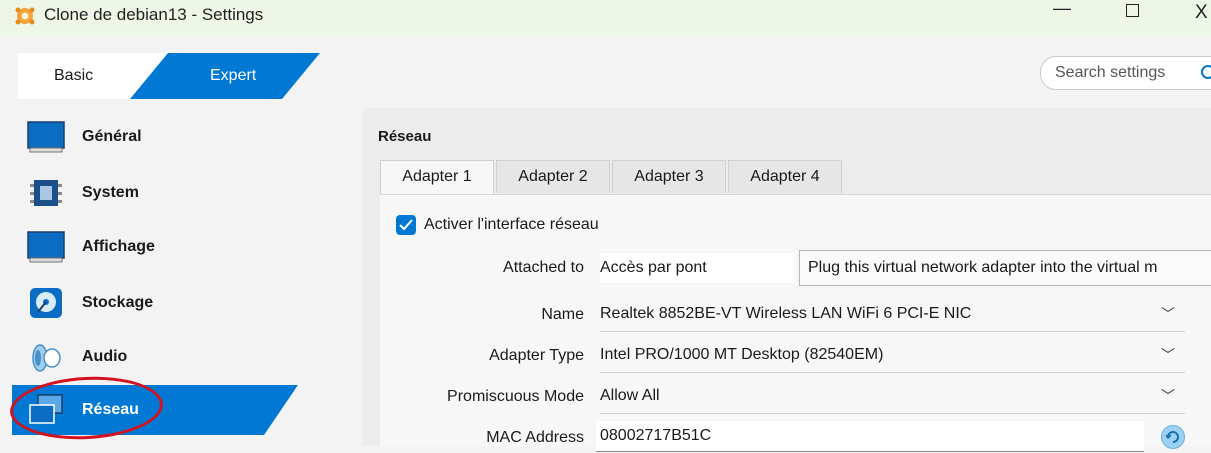 This screenshot has height=453, width=1211. What do you see at coordinates (155, 303) in the screenshot?
I see `sidebar-item-stockage: Stockage` at bounding box center [155, 303].